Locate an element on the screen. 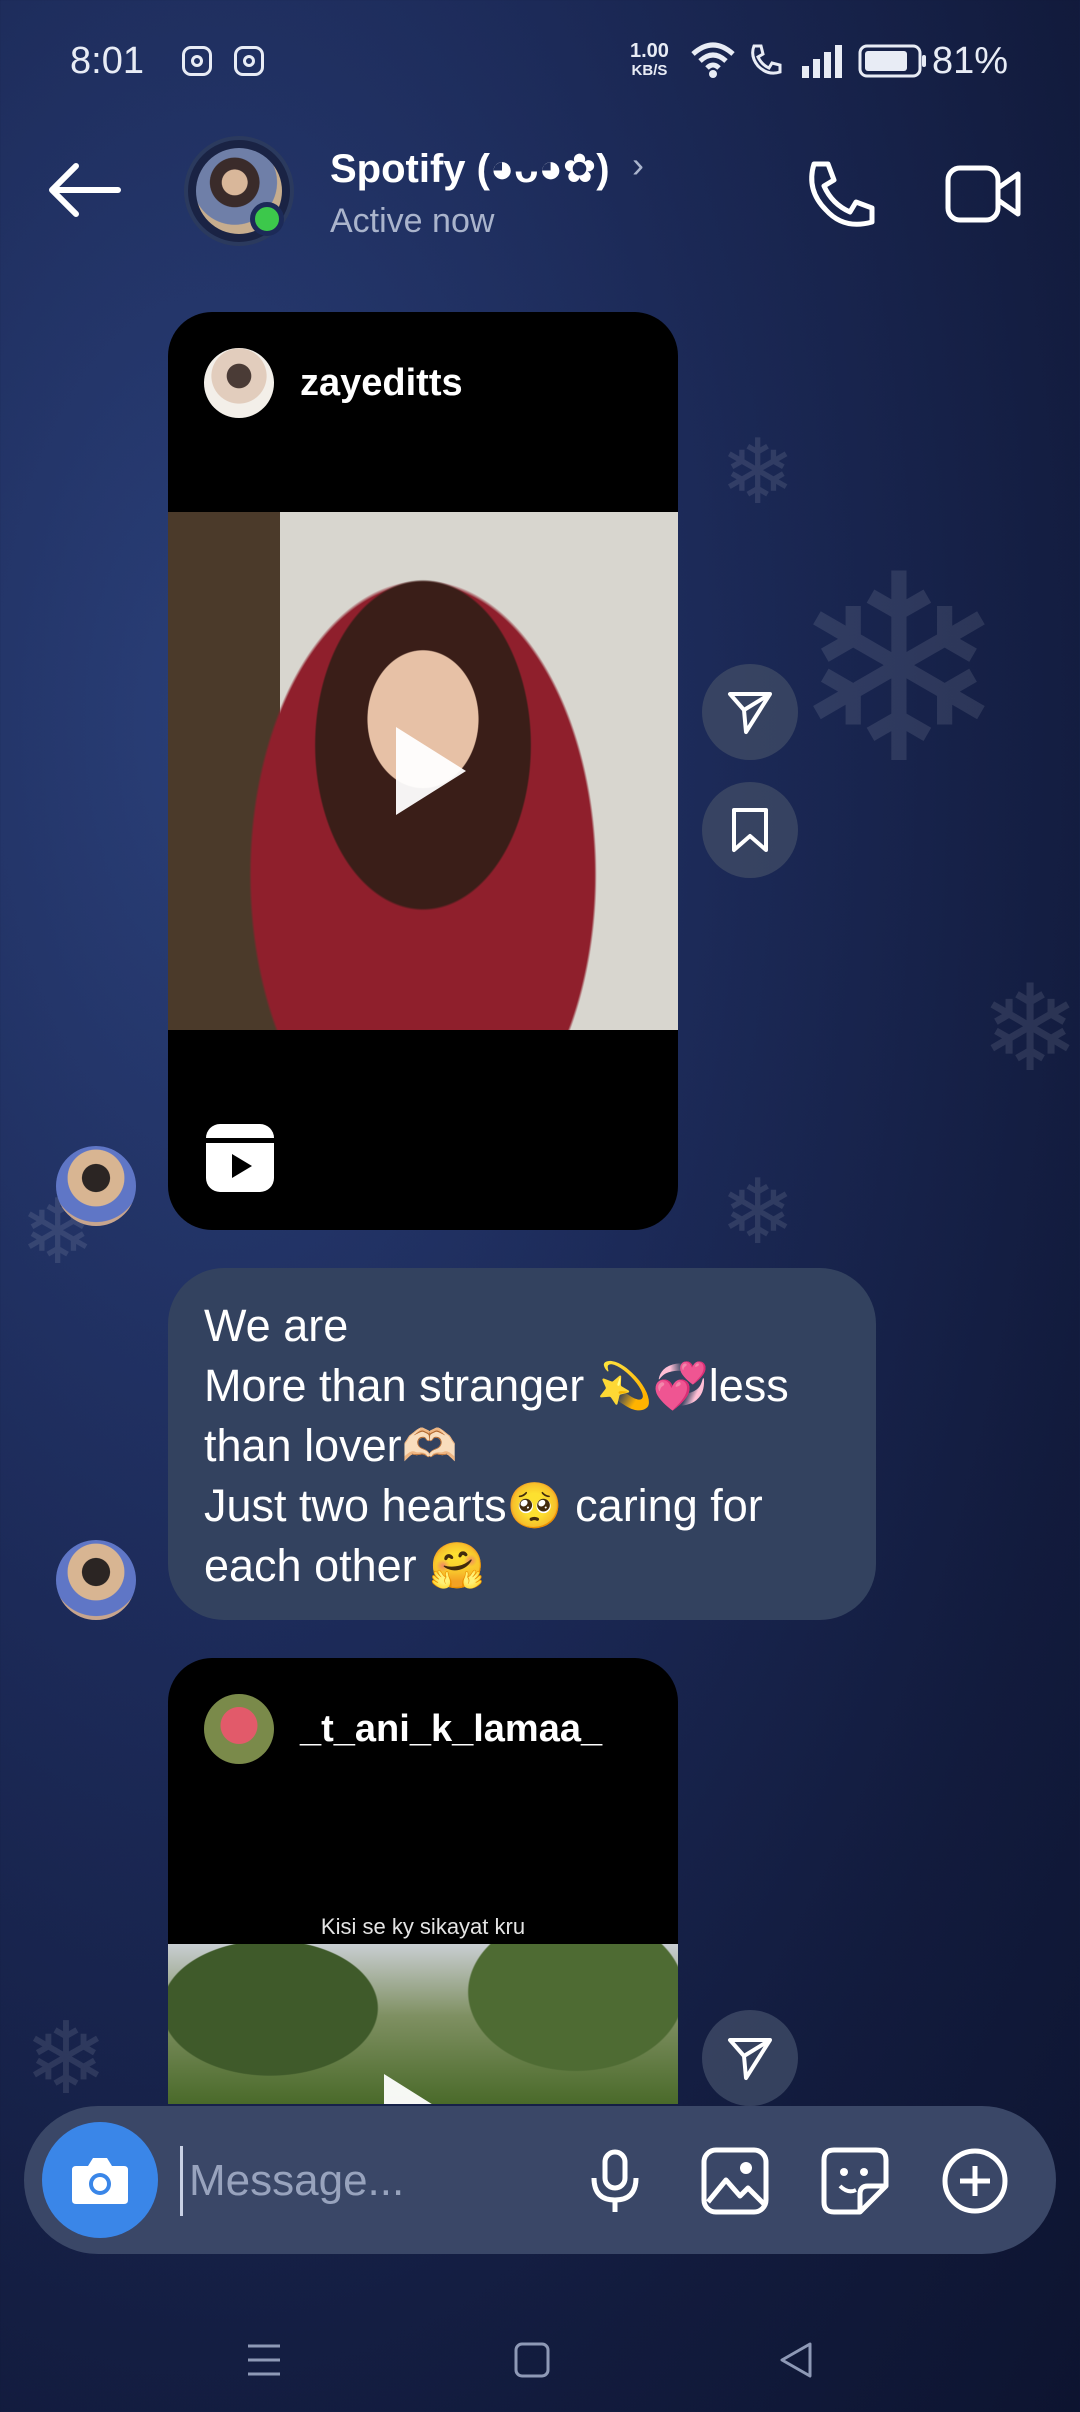 This screenshot has width=1080, height=2412. reel-author-username: _t_ani_k_lamaa_ is located at coordinates (451, 1729).